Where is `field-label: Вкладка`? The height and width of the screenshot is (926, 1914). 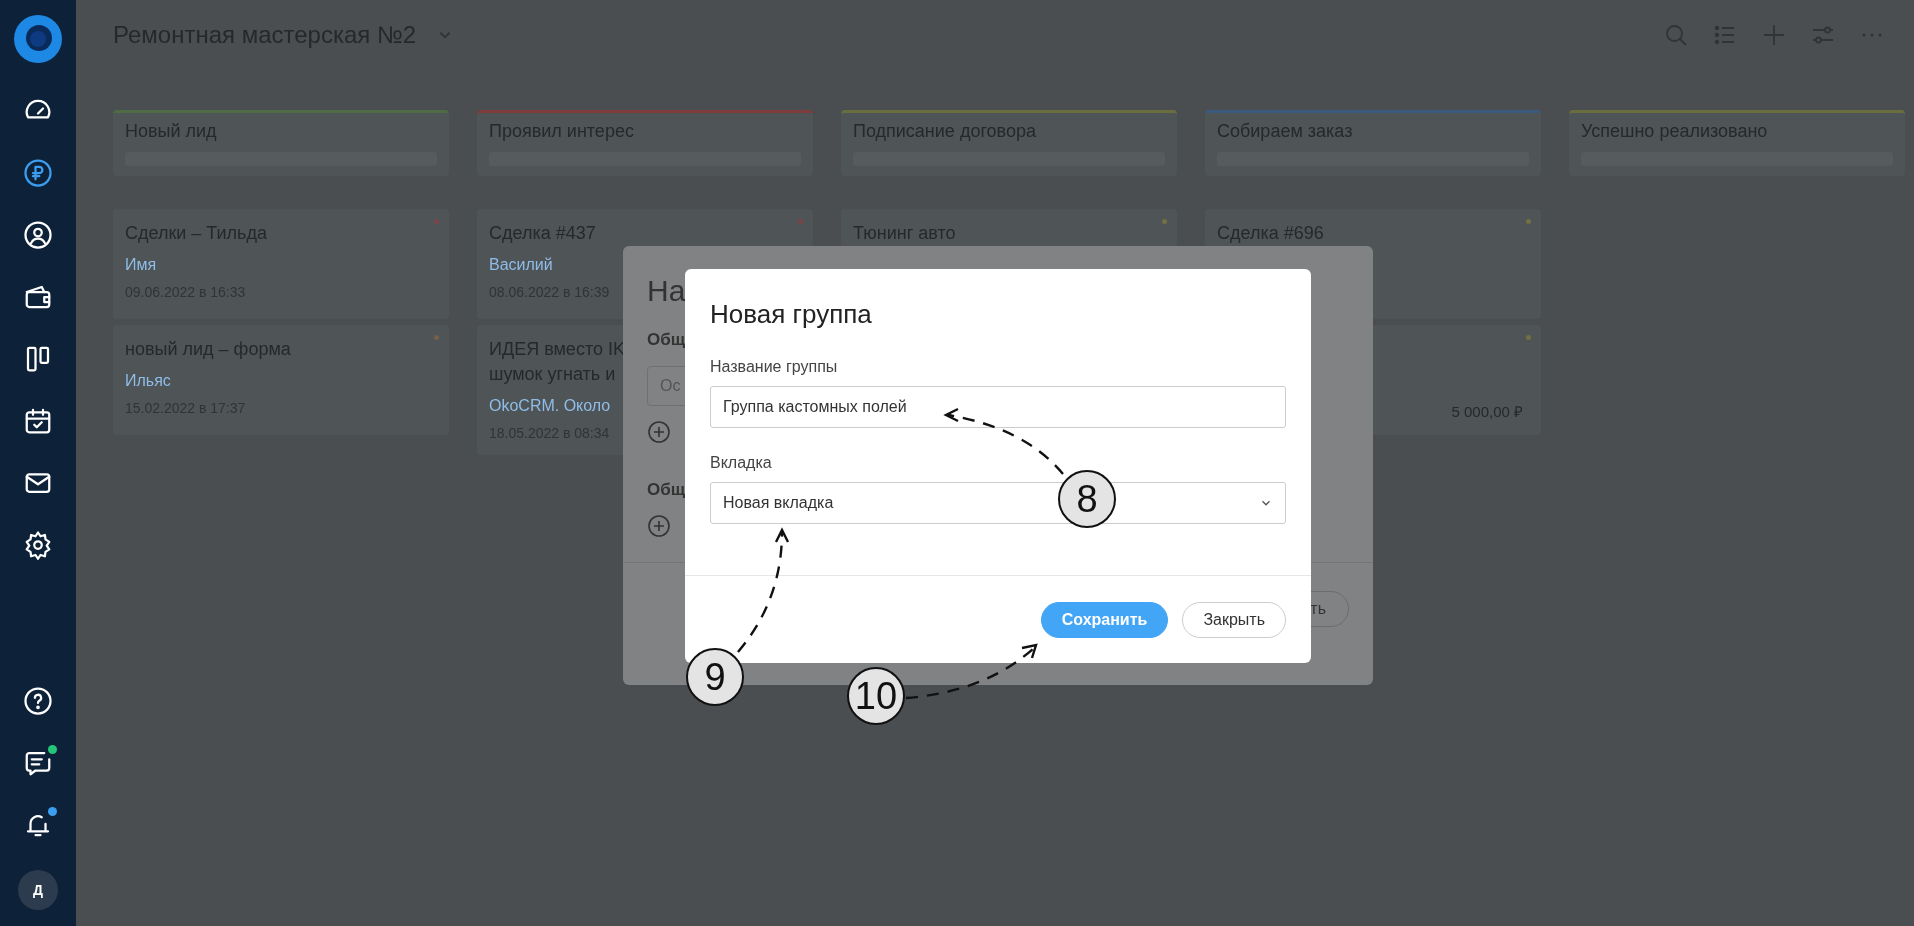 field-label: Вкладка is located at coordinates (741, 463).